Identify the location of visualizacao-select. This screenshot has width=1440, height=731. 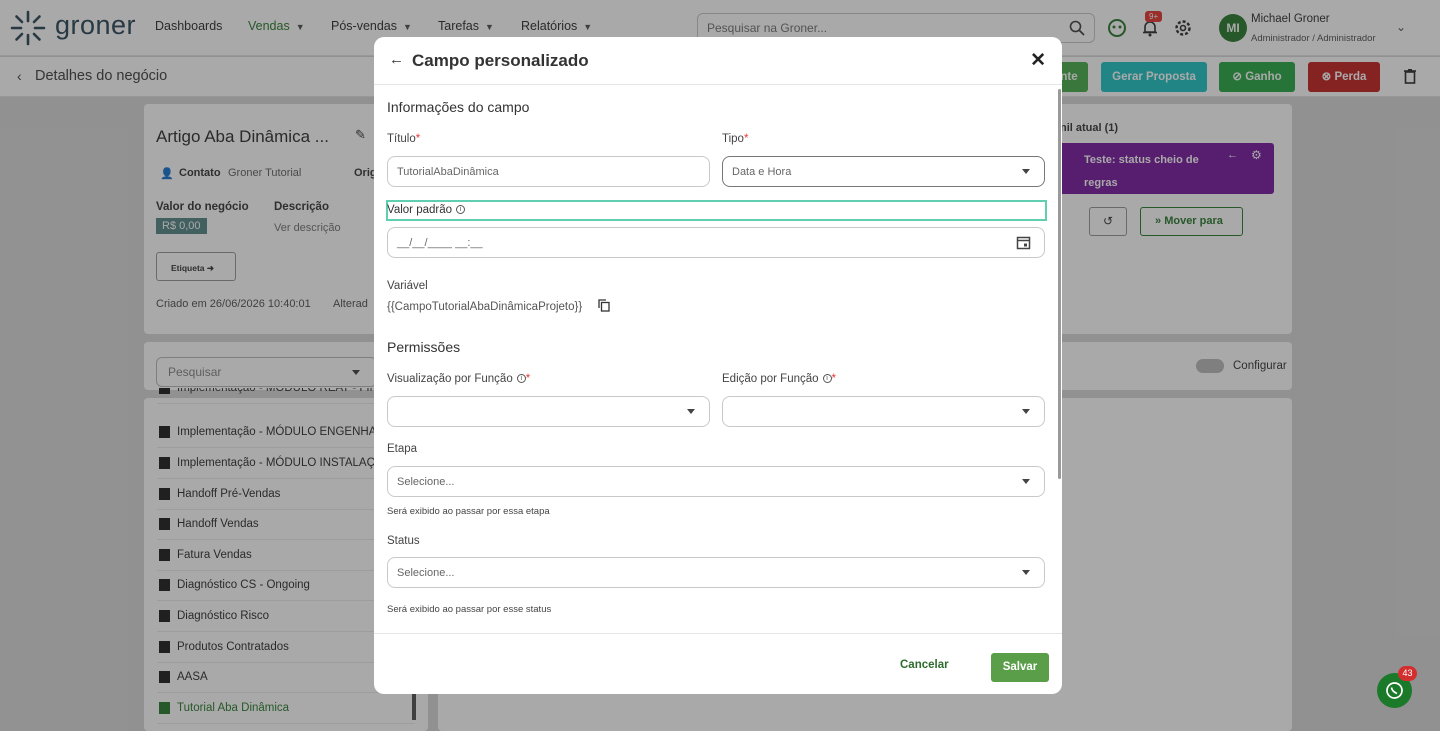
(548, 411).